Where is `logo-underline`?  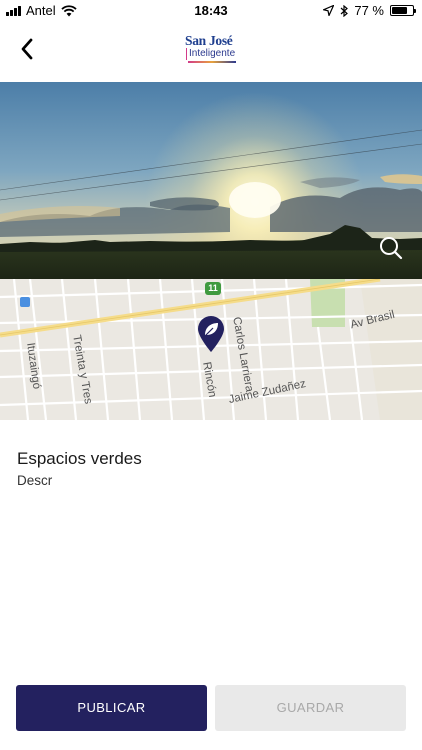
logo-underline is located at coordinates (212, 62).